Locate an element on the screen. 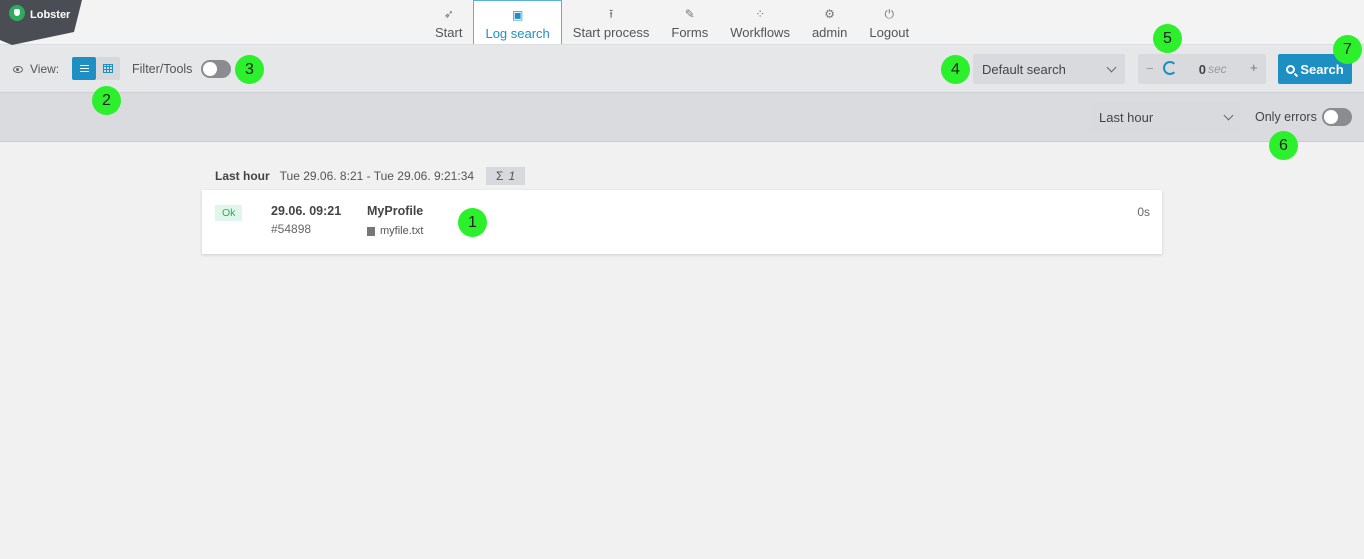 Image resolution: width=1364 pixels, height=559 pixels. saved-search-value: Default search is located at coordinates (1024, 69).